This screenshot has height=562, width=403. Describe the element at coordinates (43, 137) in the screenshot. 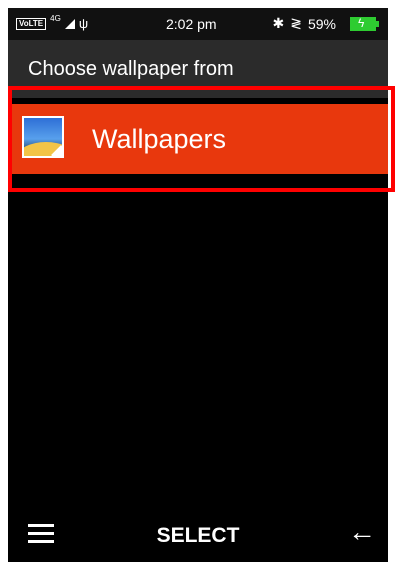

I see `wallpaper-icon` at that location.